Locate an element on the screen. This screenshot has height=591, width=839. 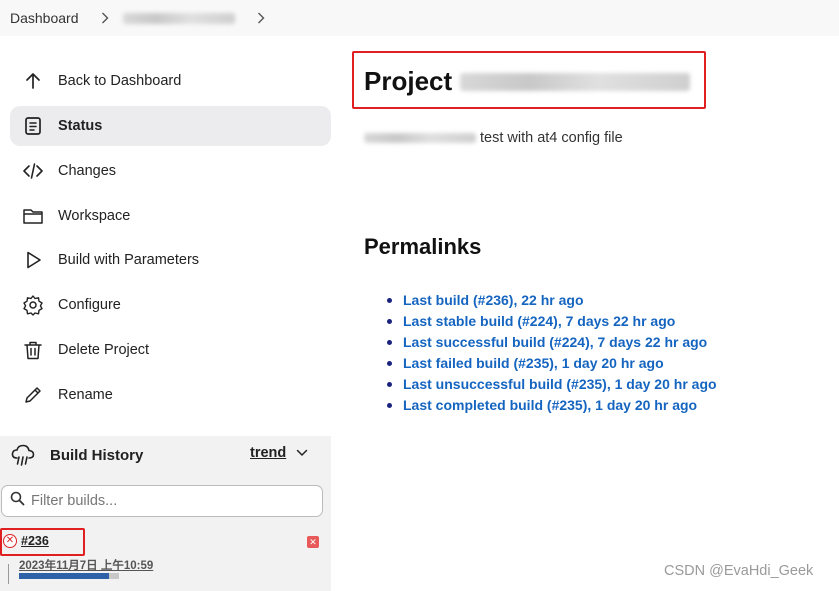
timeline-line is located at coordinates (8, 574).